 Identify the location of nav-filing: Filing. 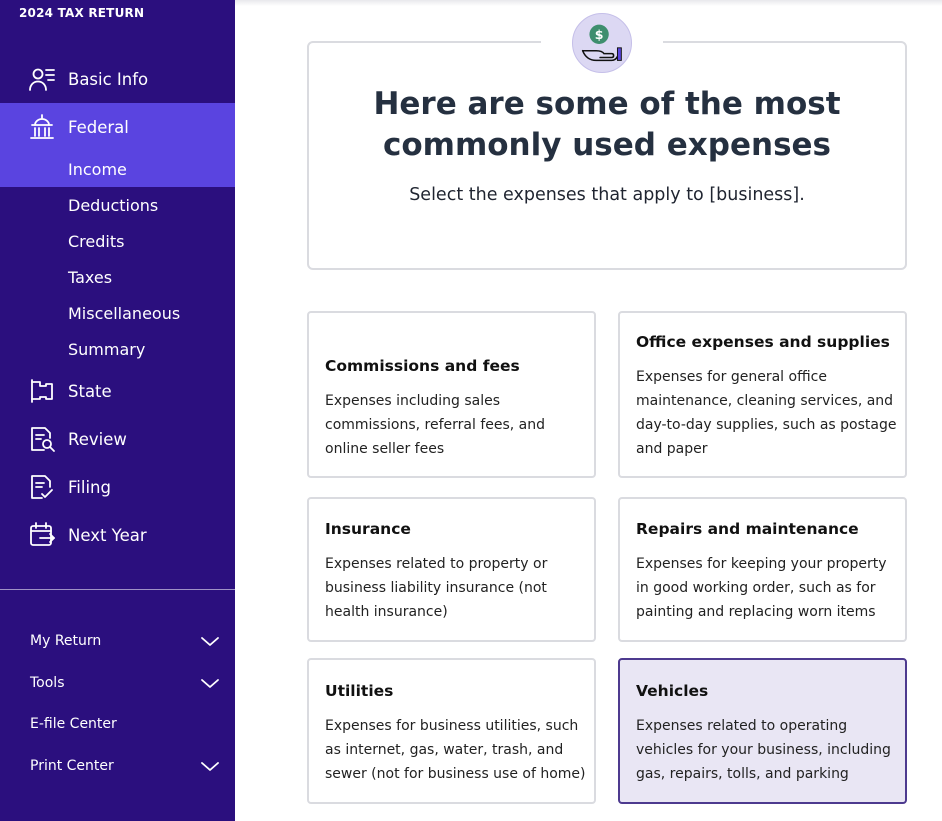
(117, 487).